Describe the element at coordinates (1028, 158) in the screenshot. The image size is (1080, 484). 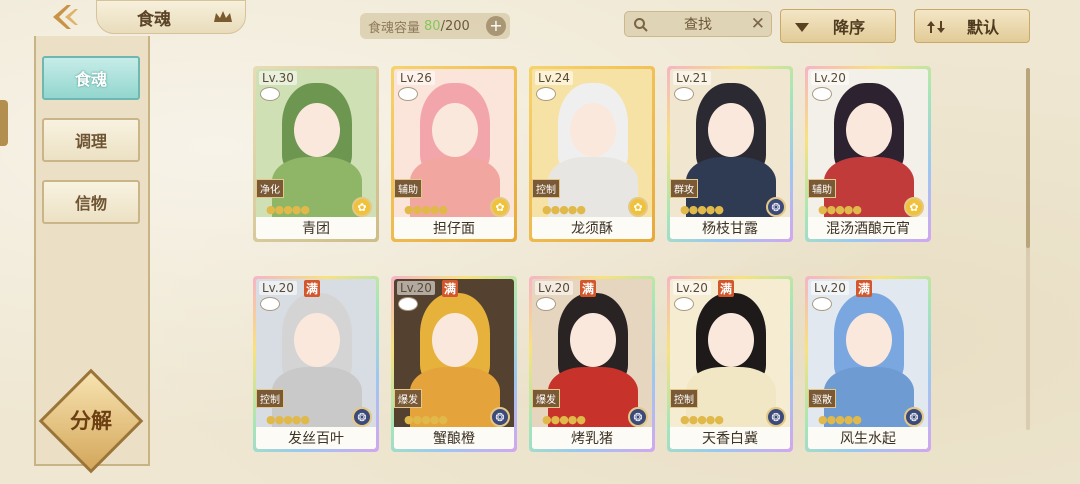
I see `scrollbar-thumb` at that location.